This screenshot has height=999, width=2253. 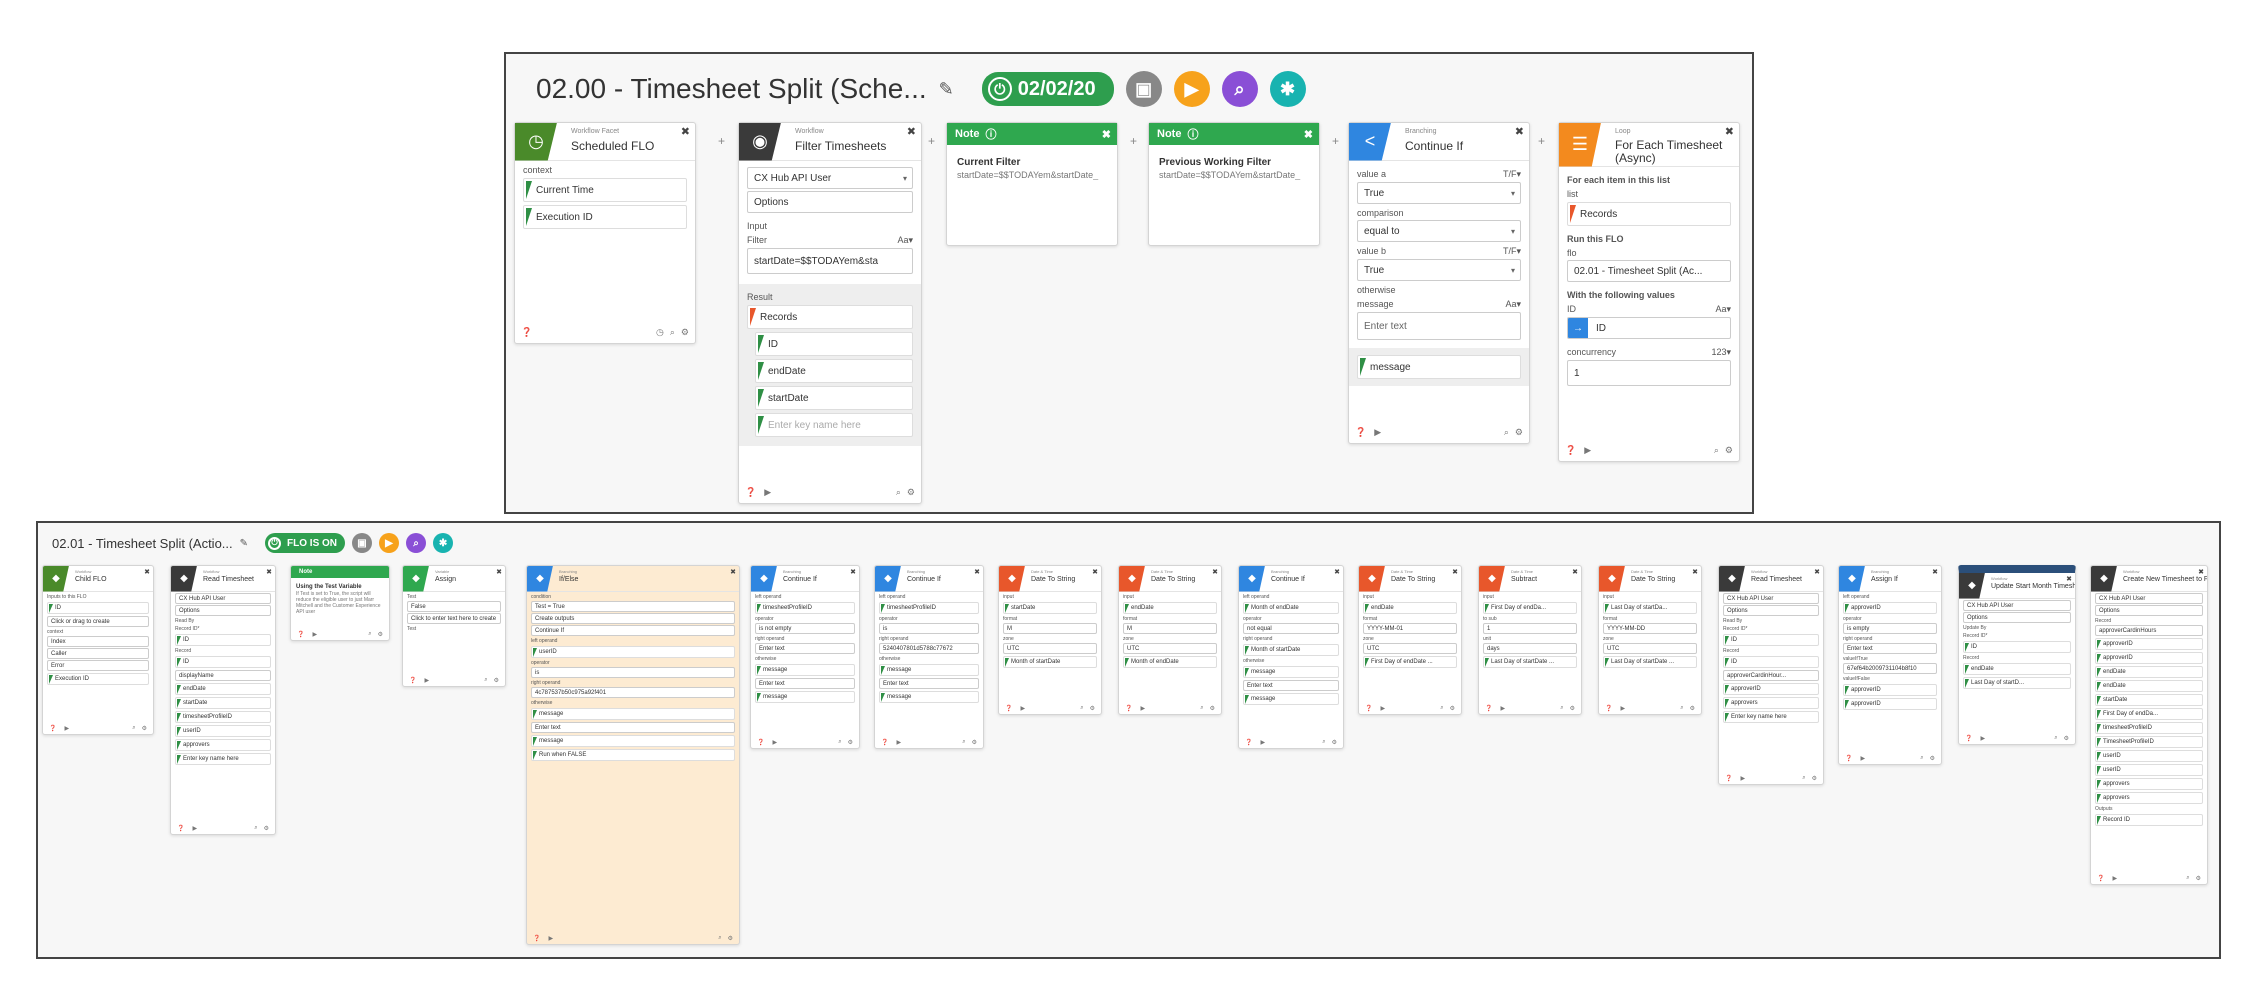 I want to click on field-value: Caller, so click(x=98, y=653).